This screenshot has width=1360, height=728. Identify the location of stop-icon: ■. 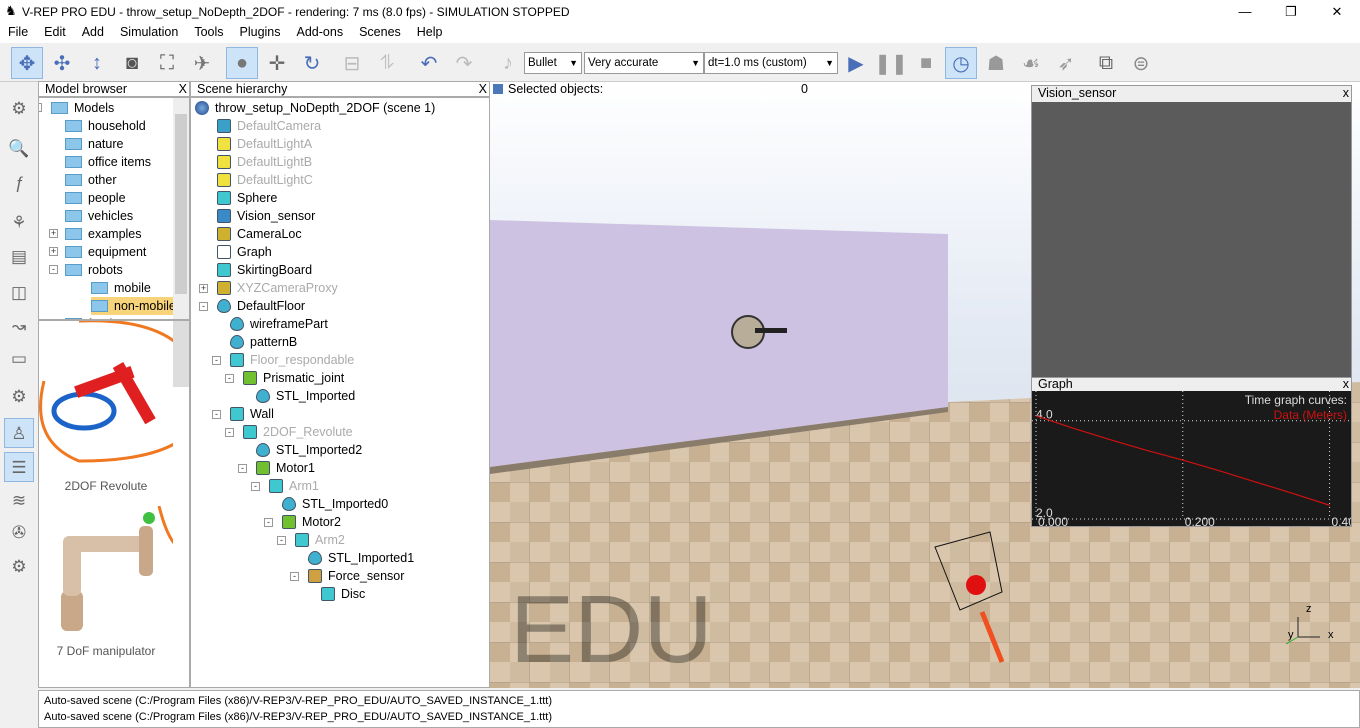
(926, 63).